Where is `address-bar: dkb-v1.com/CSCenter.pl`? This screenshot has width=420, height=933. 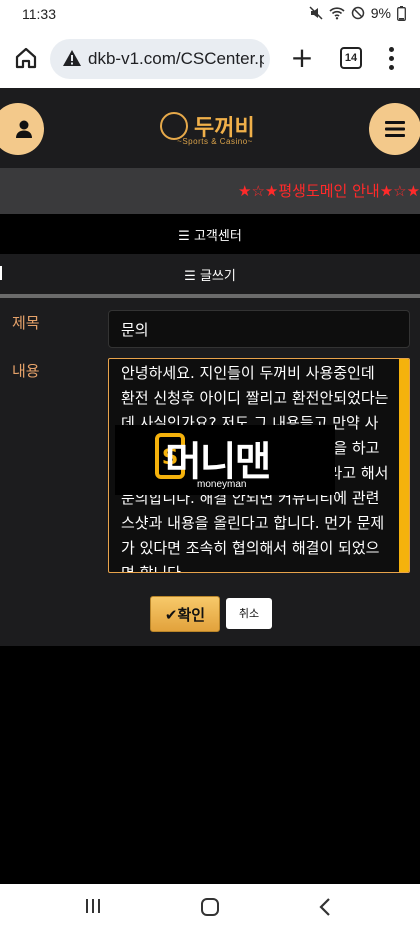 address-bar: dkb-v1.com/CSCenter.pl is located at coordinates (160, 59).